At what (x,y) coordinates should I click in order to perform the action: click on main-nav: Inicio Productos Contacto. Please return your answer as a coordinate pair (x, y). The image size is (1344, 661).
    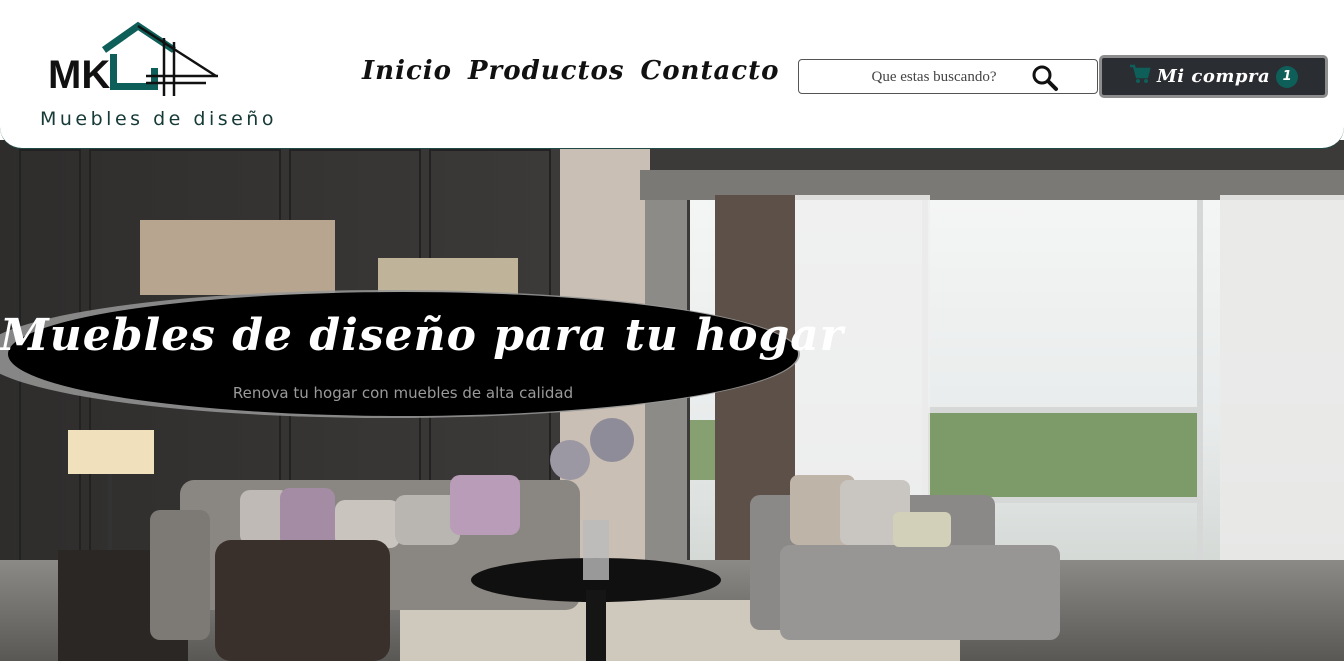
    Looking at the image, I should click on (570, 71).